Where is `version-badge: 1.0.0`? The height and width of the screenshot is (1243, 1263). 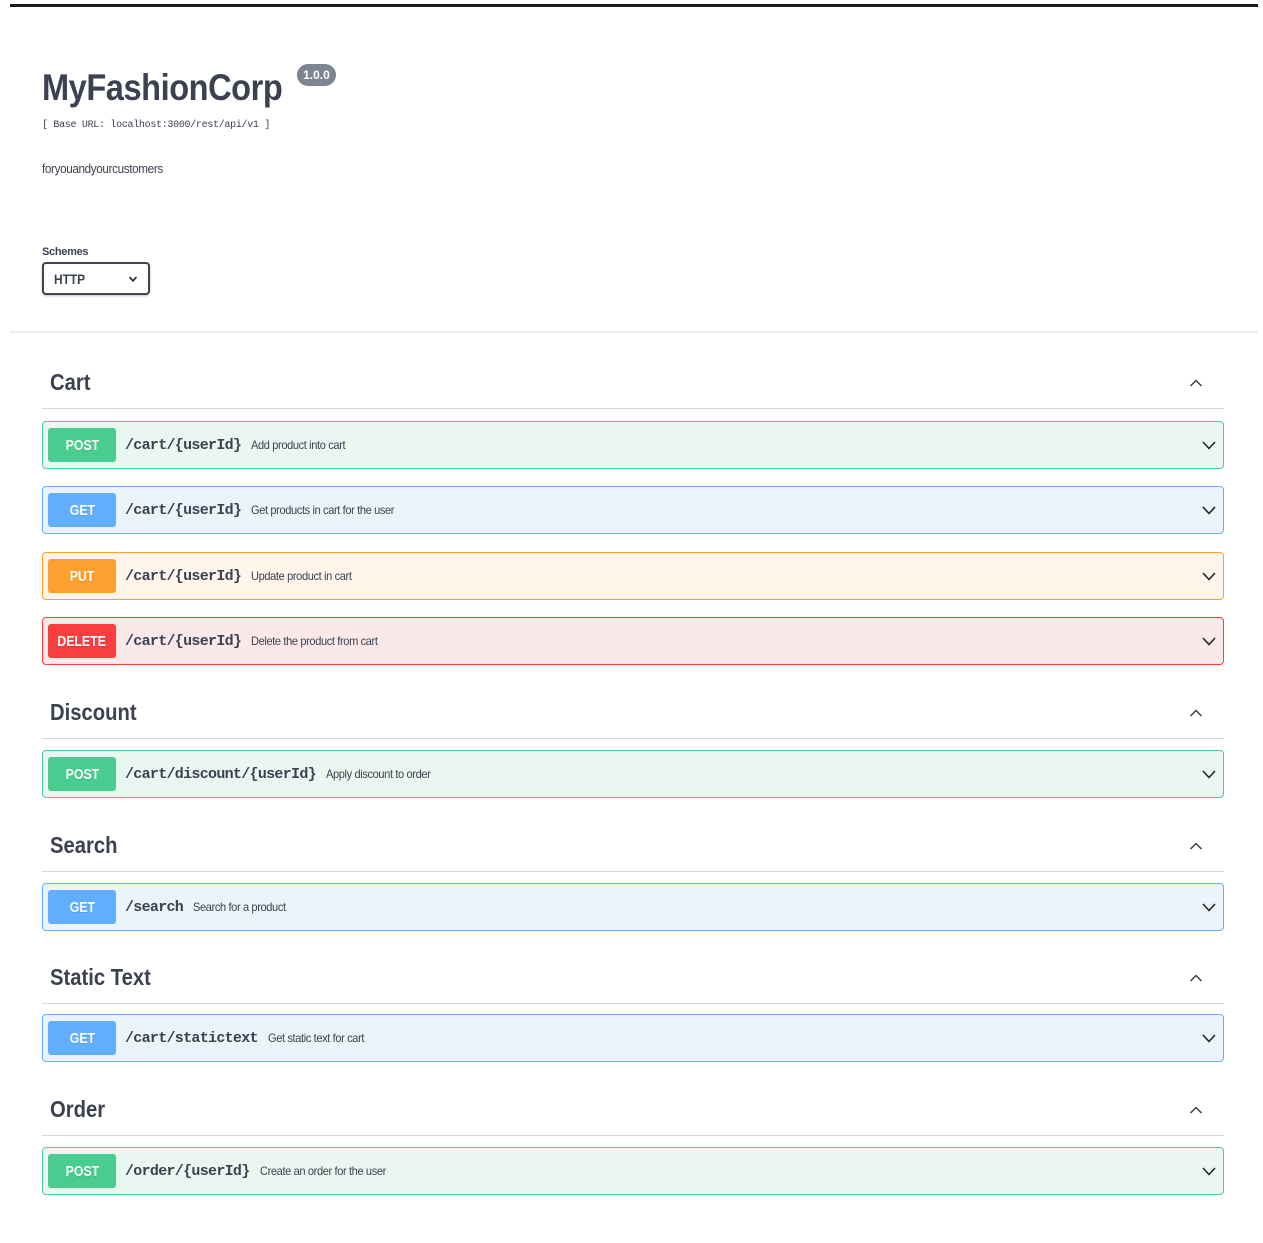 version-badge: 1.0.0 is located at coordinates (316, 75).